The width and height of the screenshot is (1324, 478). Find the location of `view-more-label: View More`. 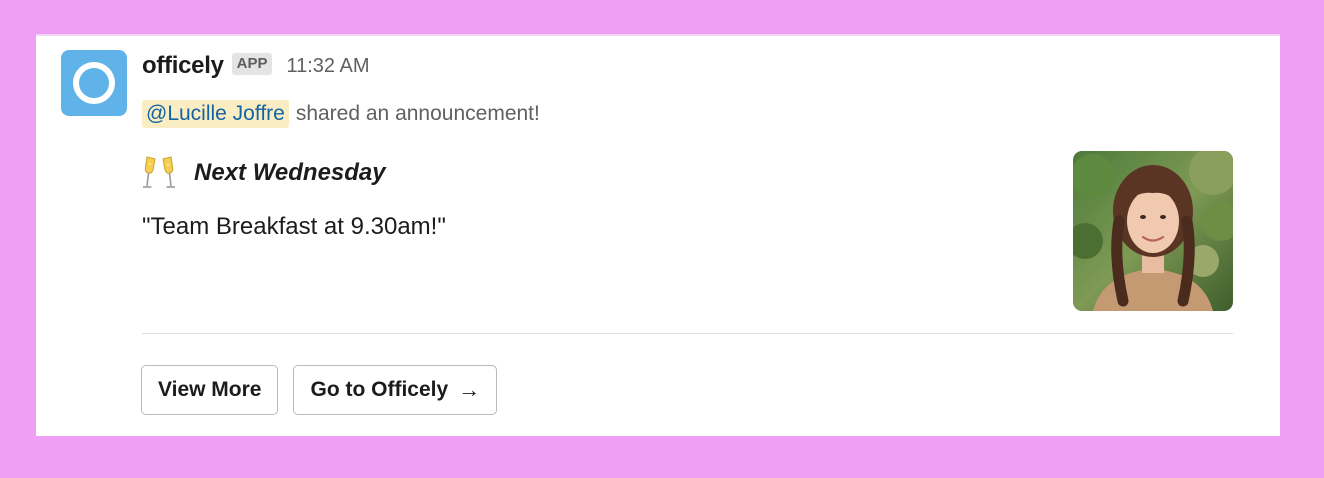

view-more-label: View More is located at coordinates (210, 389).